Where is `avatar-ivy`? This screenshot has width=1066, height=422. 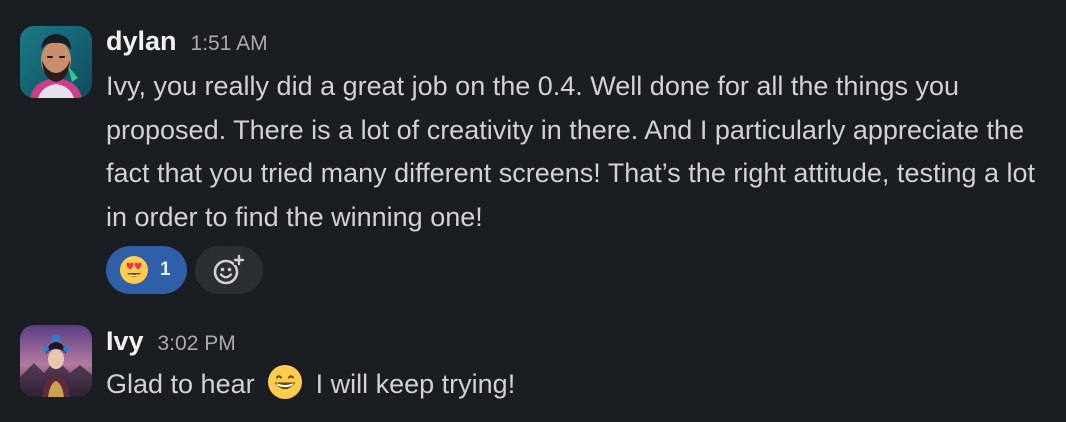 avatar-ivy is located at coordinates (56, 361).